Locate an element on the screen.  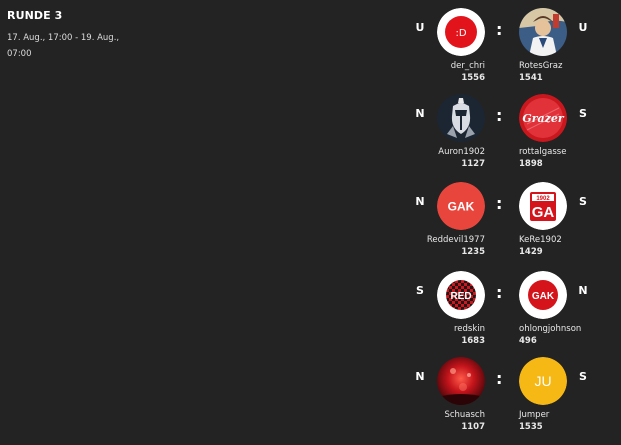
svg-text: GA is located at coordinates (543, 212).